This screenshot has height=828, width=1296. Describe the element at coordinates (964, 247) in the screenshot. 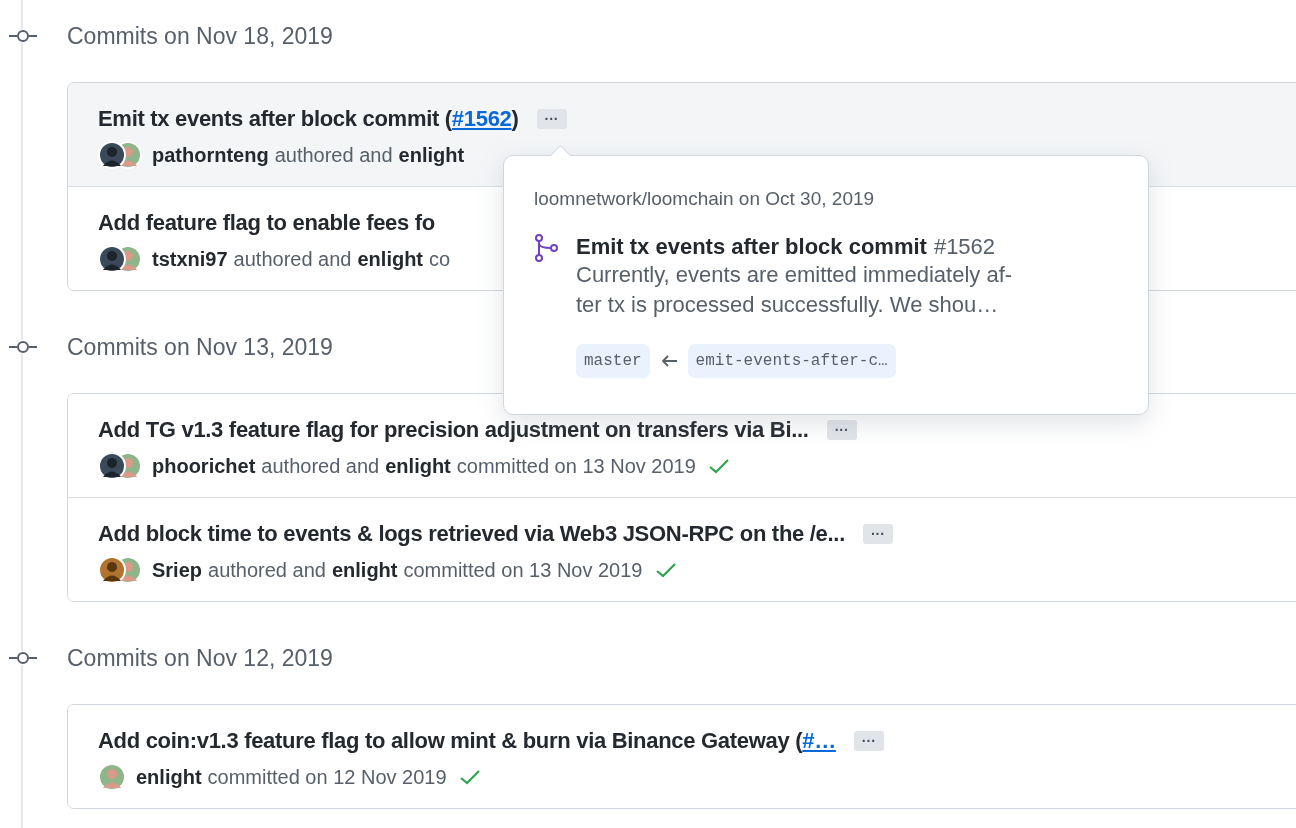

I see `pr-number: #1562` at that location.